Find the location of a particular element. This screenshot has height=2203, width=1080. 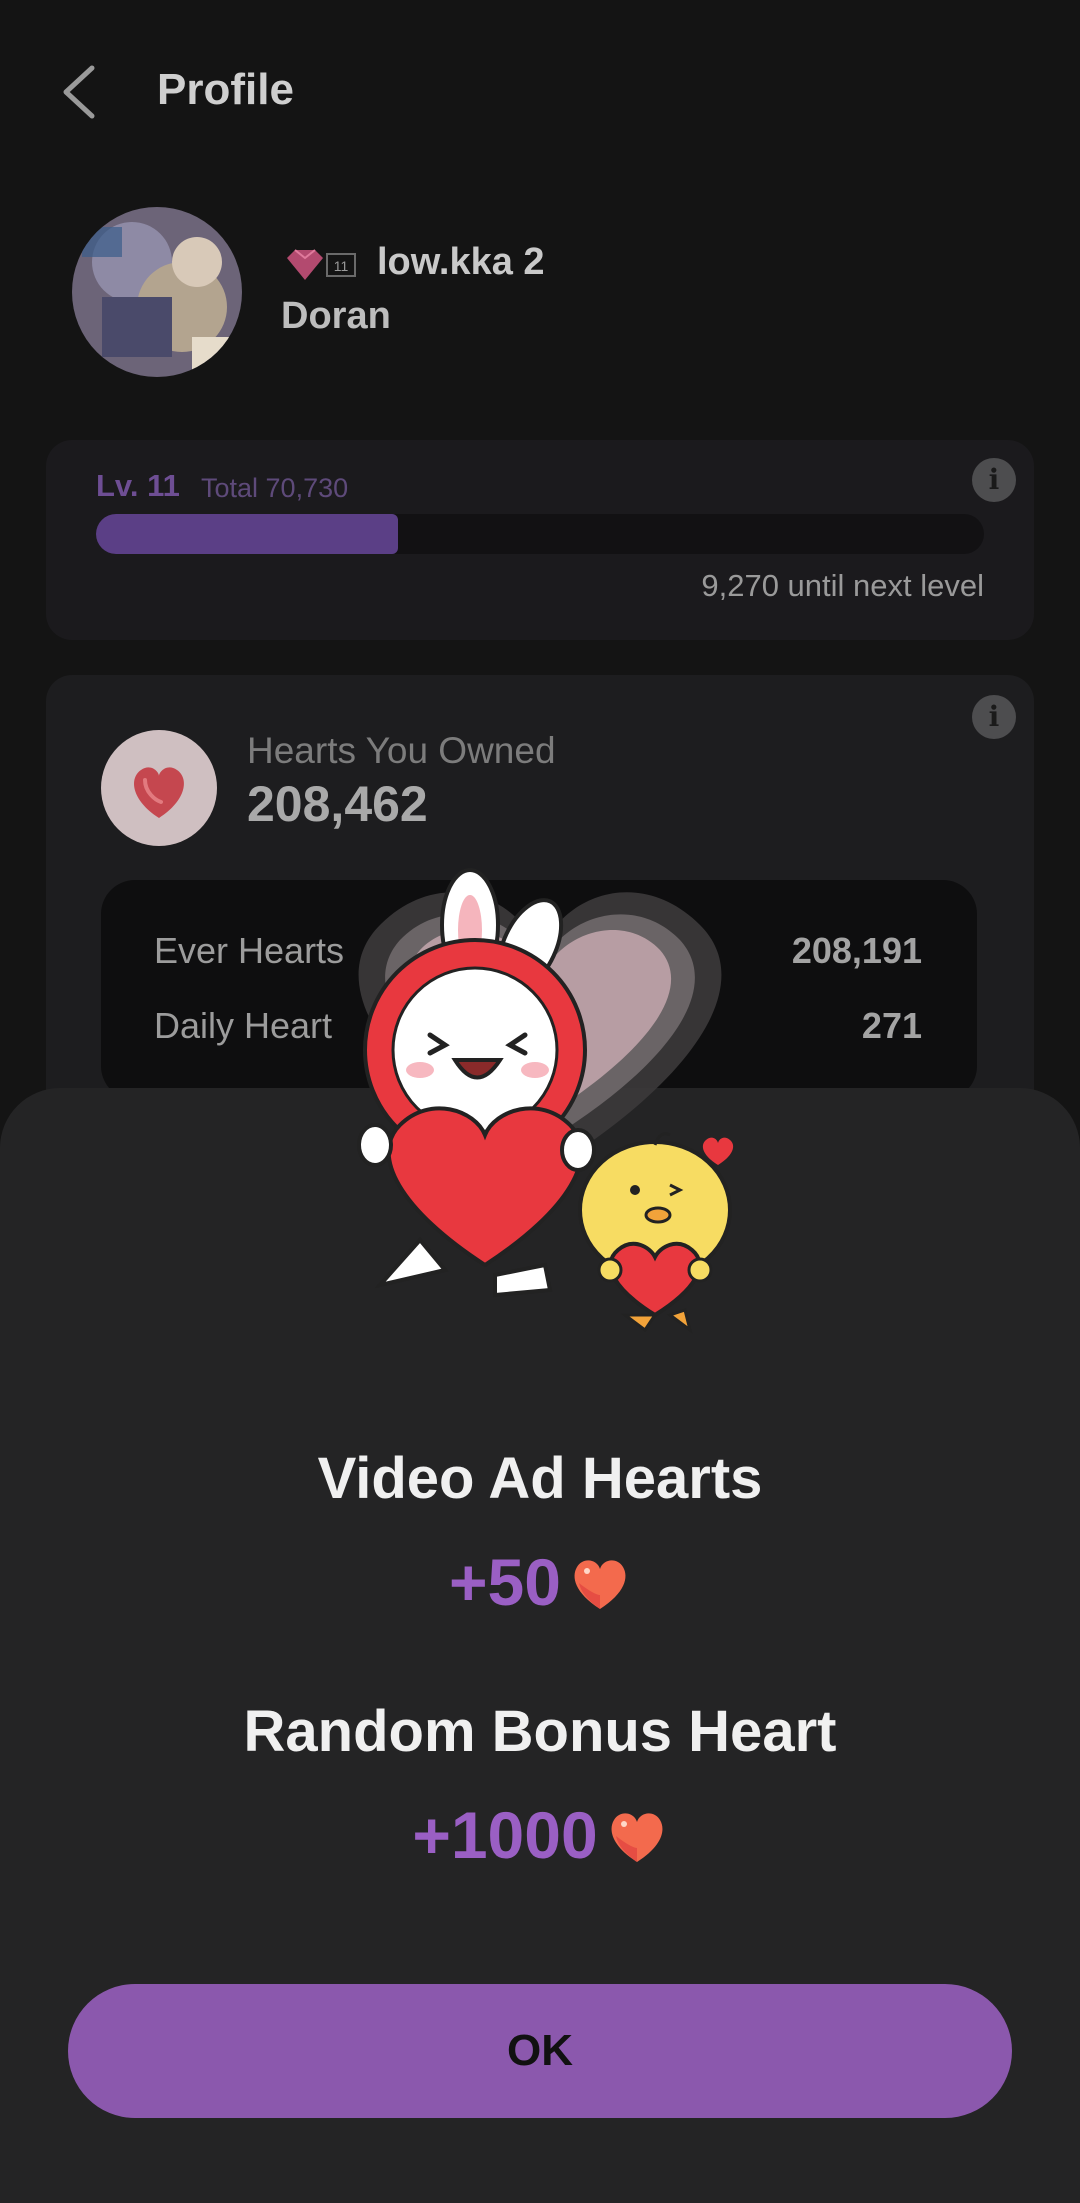

reward2-amount-text: +1000 is located at coordinates (505, 1835).